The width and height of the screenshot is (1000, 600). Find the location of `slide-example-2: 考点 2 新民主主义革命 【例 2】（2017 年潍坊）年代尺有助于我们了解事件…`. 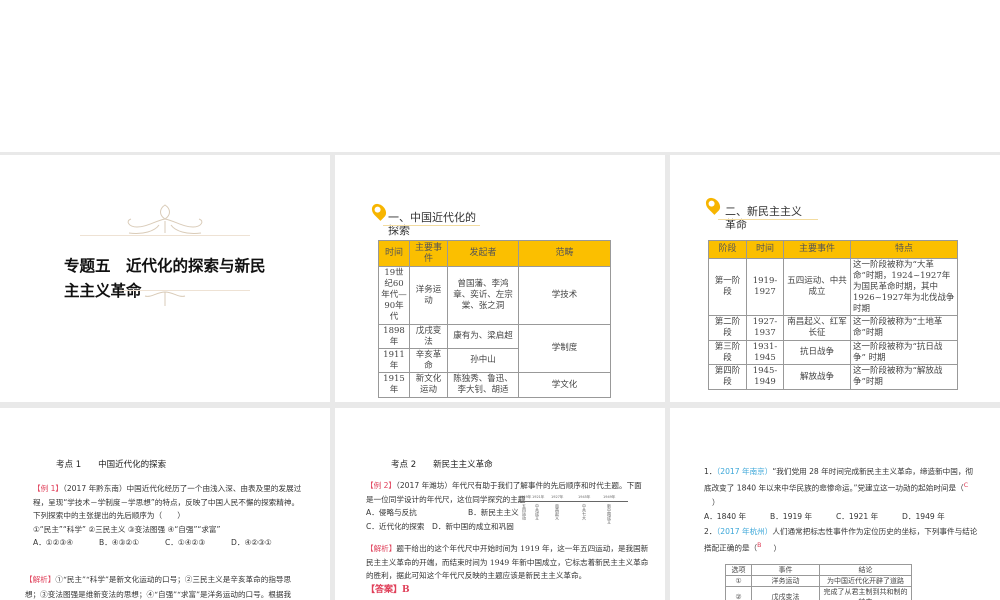

slide-example-2: 考点 2 新民主主义革命 【例 2】（2017 年潍坊）年代尺有助于我们了解事件… is located at coordinates (500, 504).